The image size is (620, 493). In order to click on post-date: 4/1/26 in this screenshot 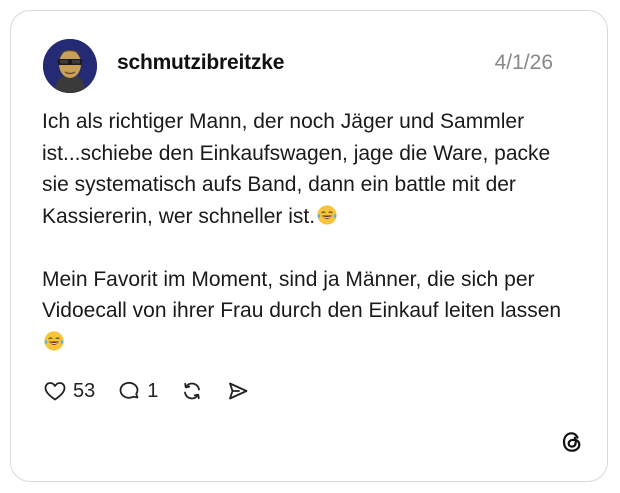, I will do `click(523, 62)`.